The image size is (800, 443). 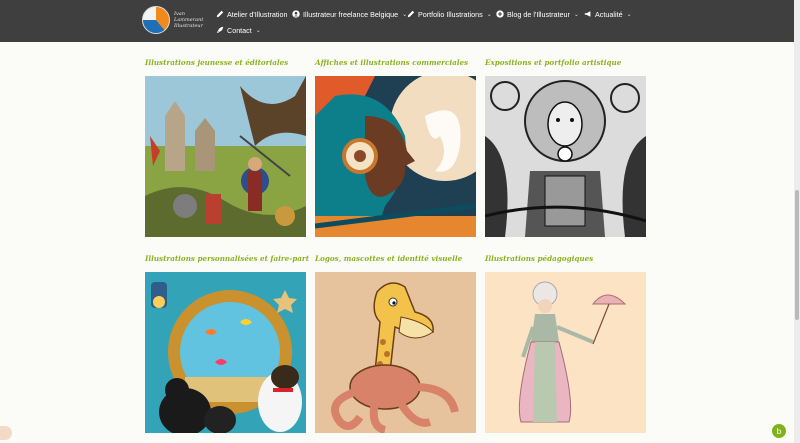 I want to click on nav-label: Atelier d'Illustration, so click(x=257, y=14).